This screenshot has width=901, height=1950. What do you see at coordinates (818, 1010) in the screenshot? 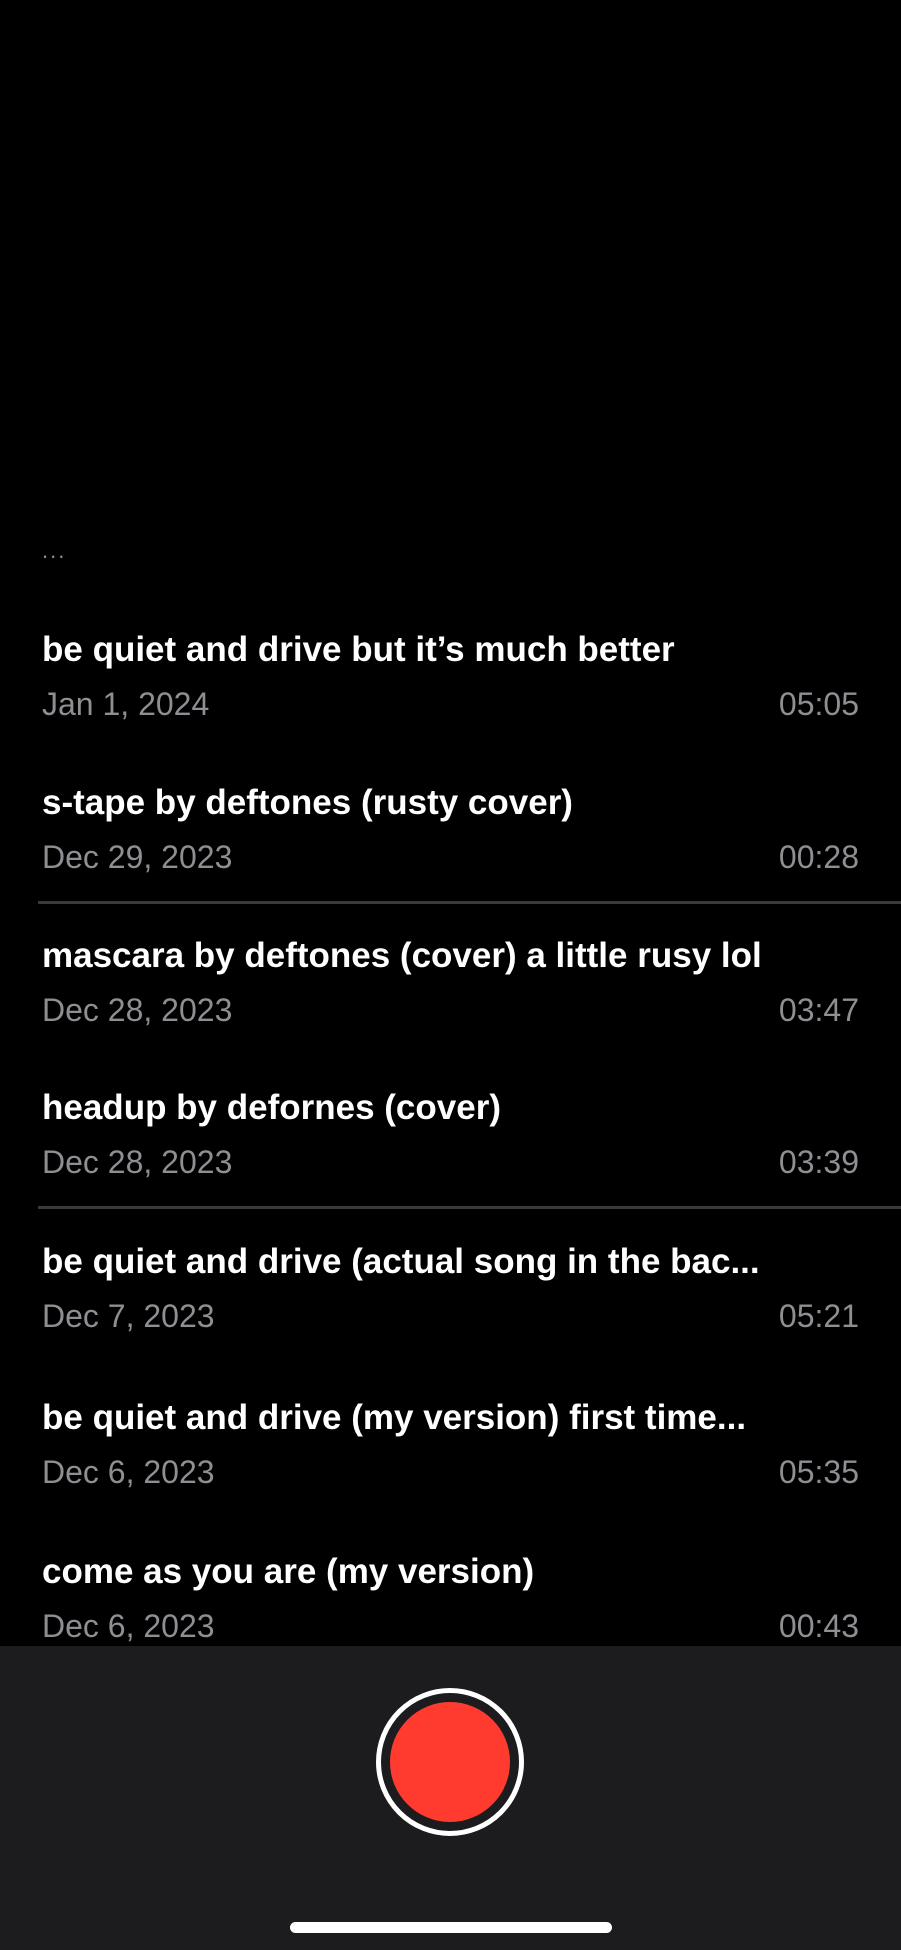
I see `recording-duration: 03:47` at bounding box center [818, 1010].